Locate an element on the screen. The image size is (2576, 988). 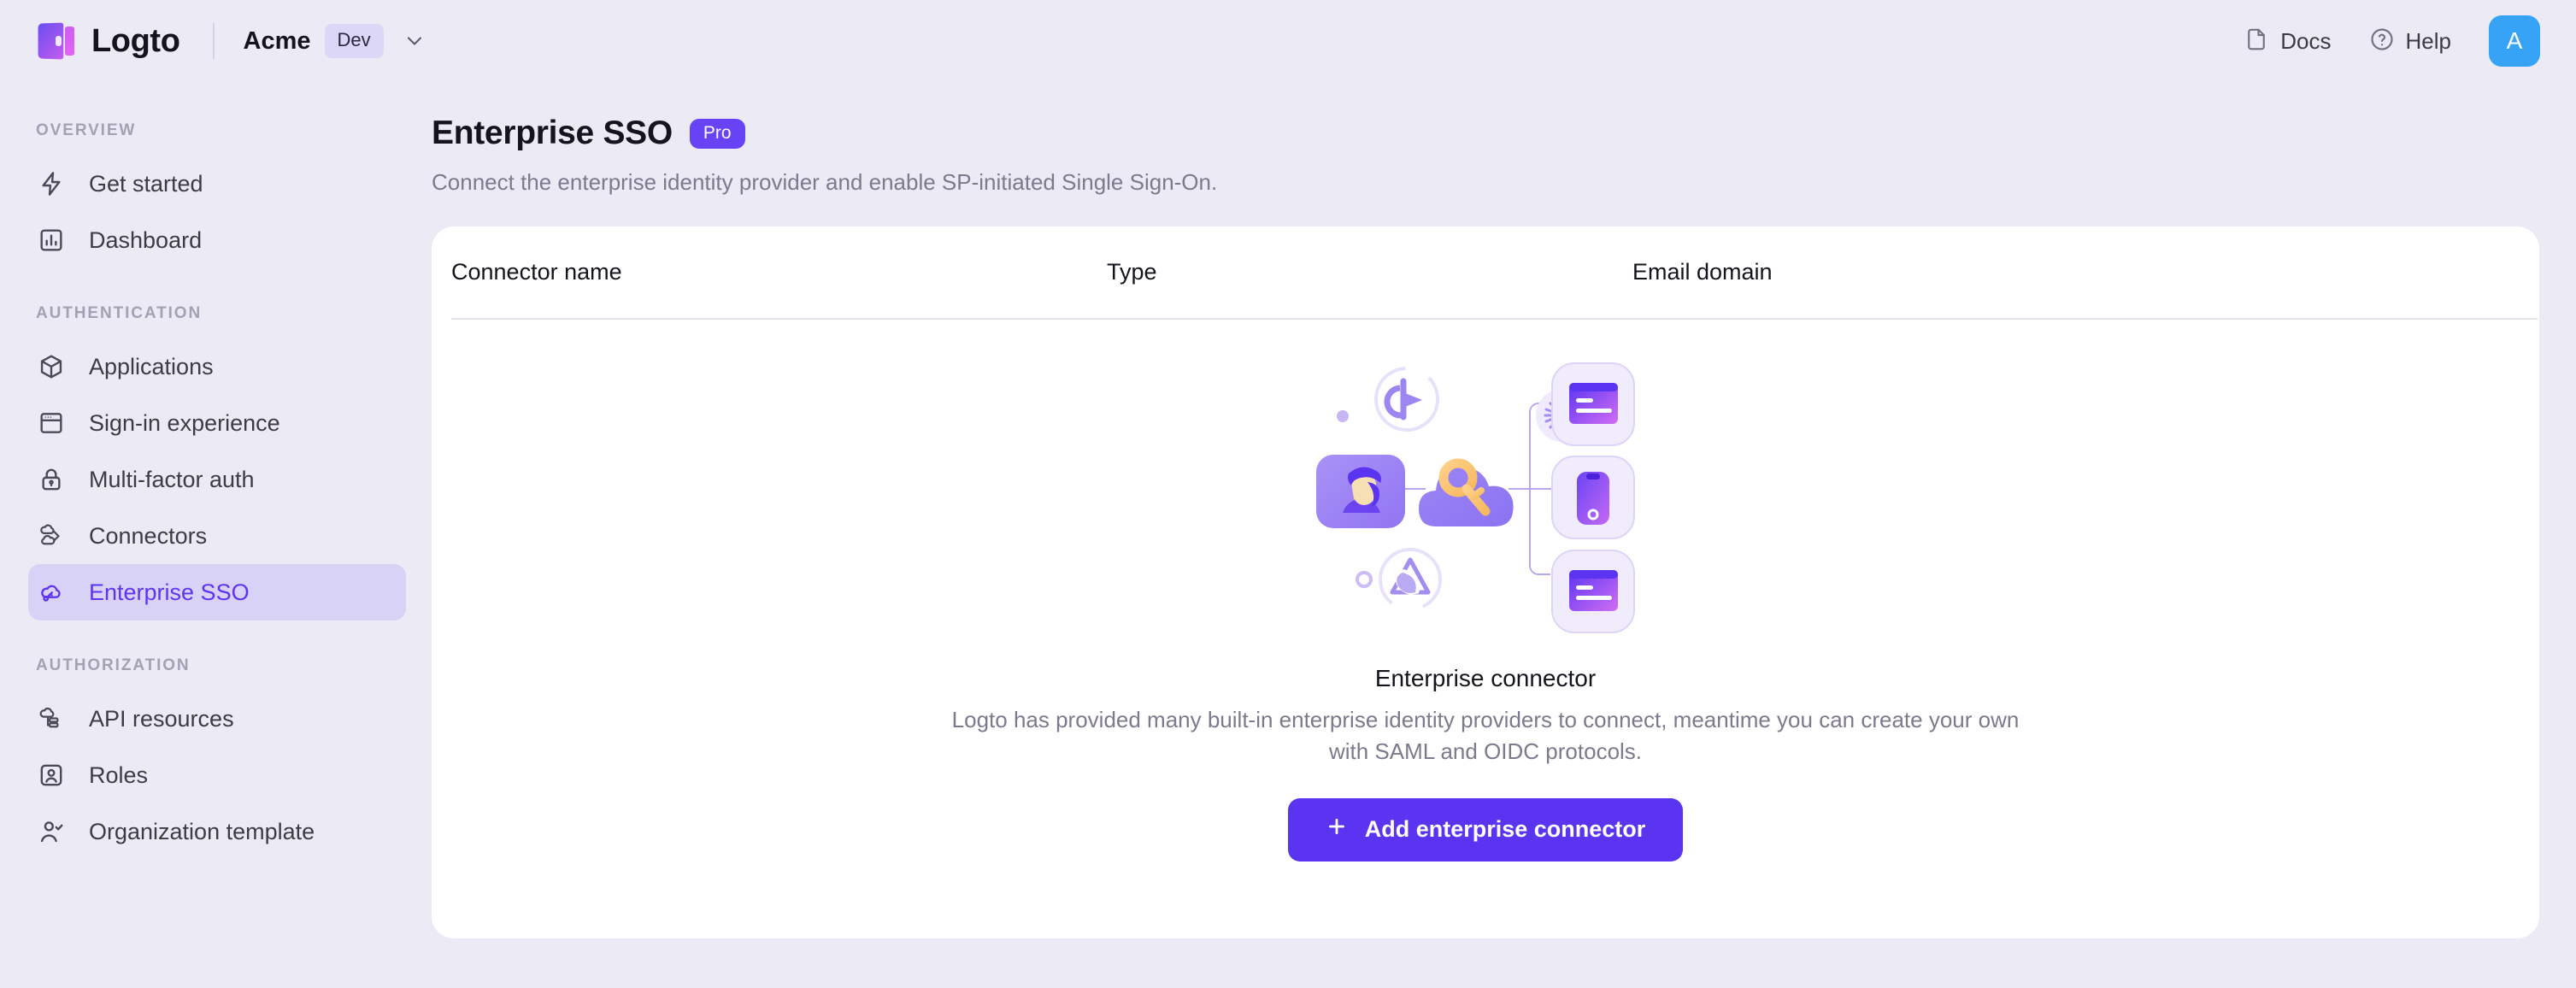
brand: Logto is located at coordinates (109, 41).